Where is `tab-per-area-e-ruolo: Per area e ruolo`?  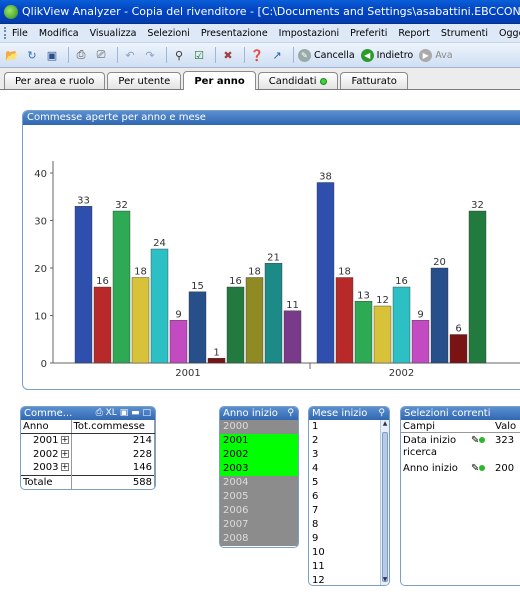 tab-per-area-e-ruolo: Per area e ruolo is located at coordinates (55, 80).